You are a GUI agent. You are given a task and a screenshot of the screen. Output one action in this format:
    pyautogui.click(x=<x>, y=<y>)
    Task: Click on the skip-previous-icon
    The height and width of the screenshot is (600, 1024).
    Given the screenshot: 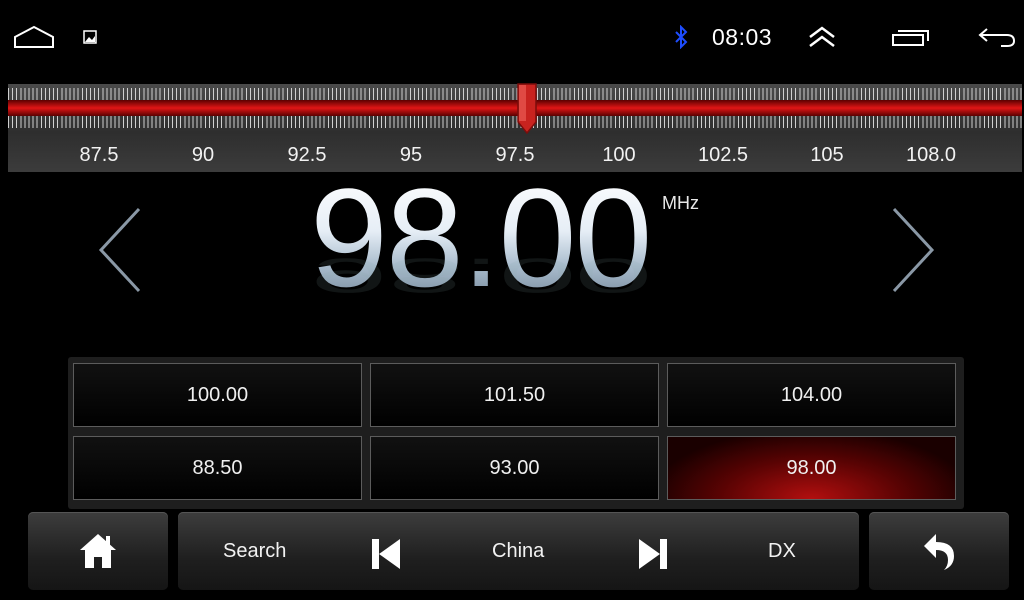 What is the action you would take?
    pyautogui.click(x=386, y=554)
    